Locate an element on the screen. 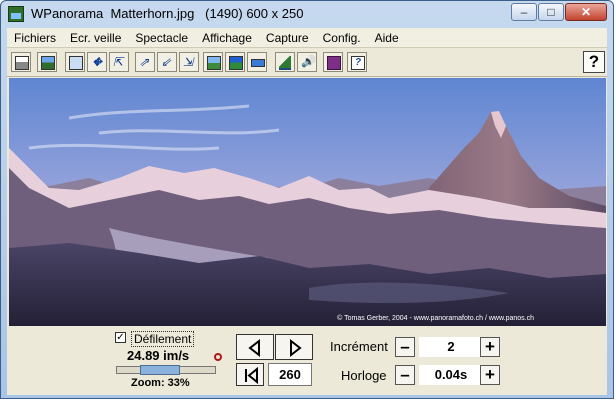 The image size is (616, 401). expand-button: ⇗ is located at coordinates (145, 62).